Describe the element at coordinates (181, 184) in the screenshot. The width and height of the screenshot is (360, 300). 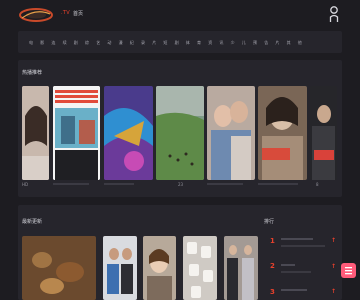
I see `card-4-badge: 23` at that location.